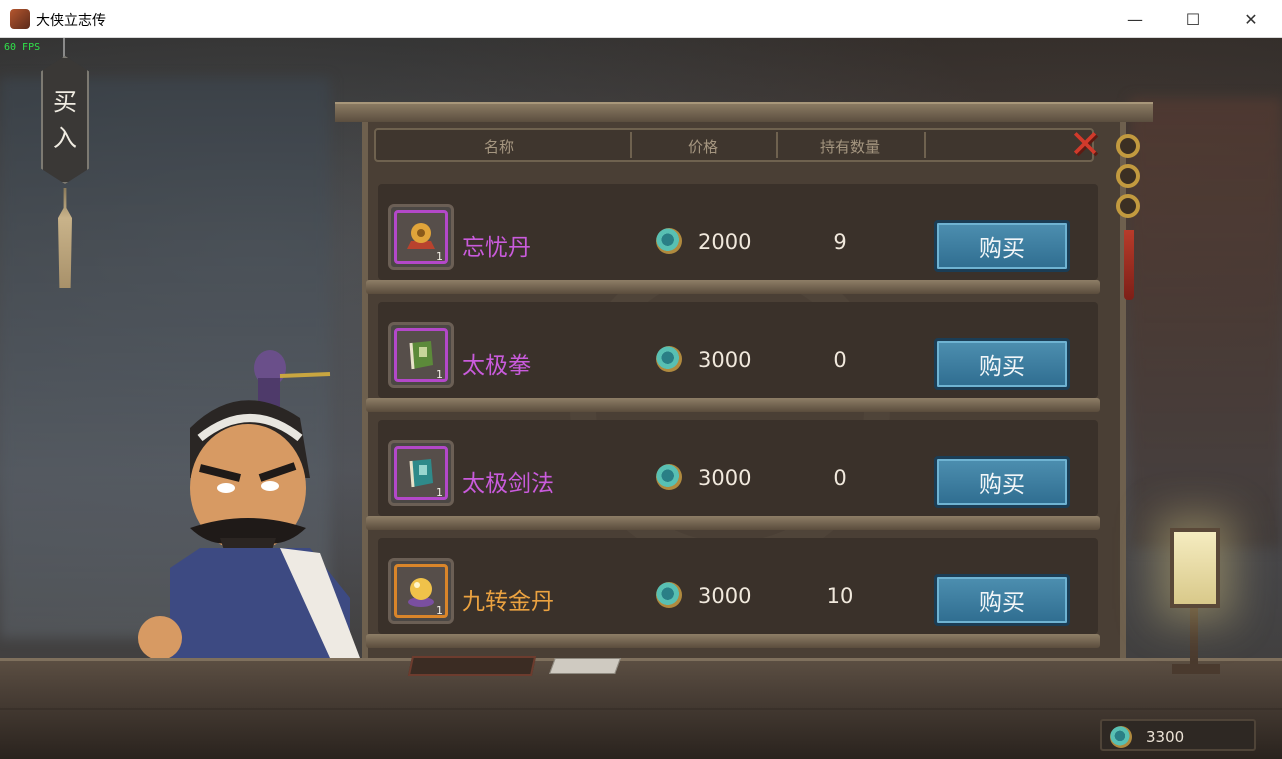  I want to click on fps-counter: 60 FPS, so click(22, 47).